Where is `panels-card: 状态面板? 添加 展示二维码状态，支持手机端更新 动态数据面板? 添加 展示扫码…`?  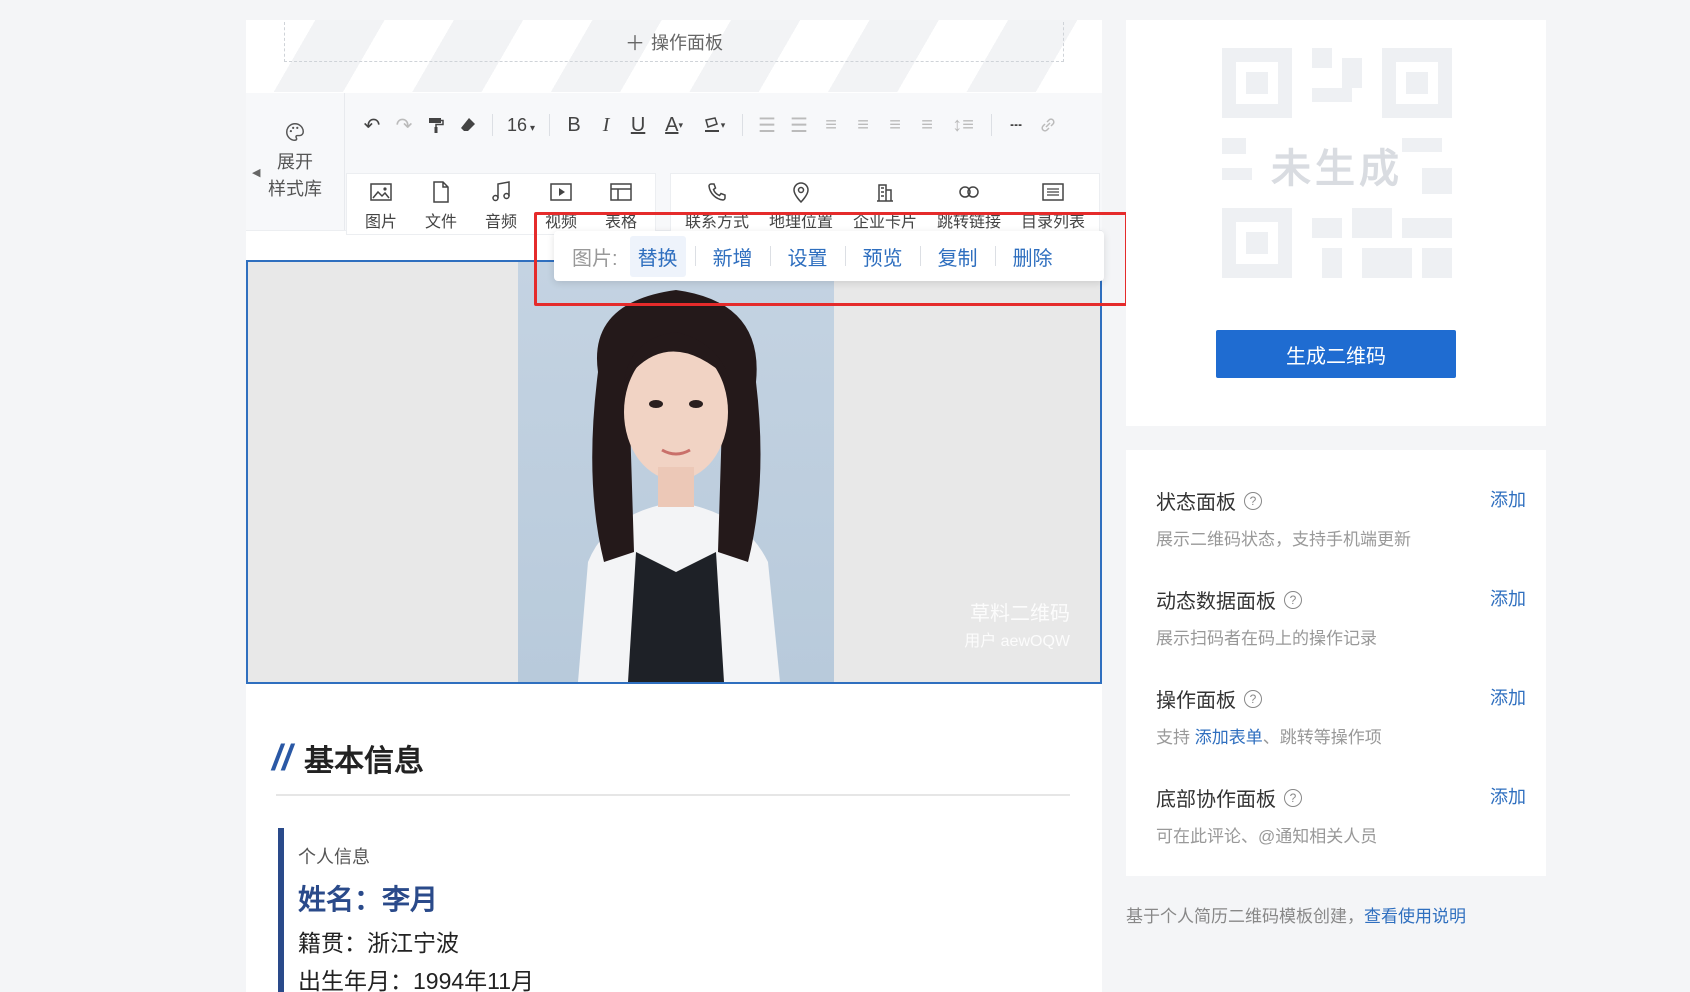
panels-card: 状态面板? 添加 展示二维码状态，支持手机端更新 动态数据面板? 添加 展示扫码… is located at coordinates (1336, 663).